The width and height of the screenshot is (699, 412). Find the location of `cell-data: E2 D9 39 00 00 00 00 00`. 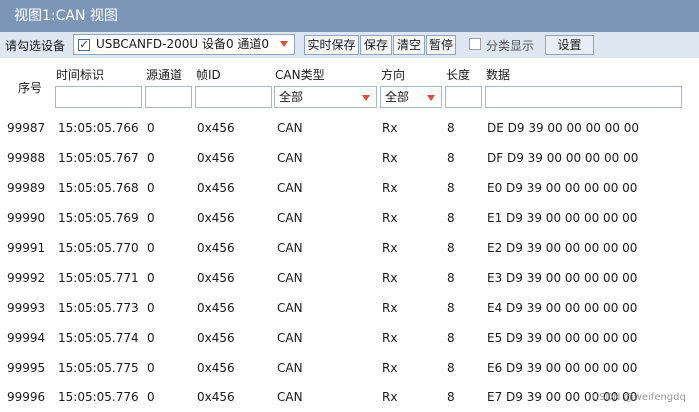

cell-data: E2 D9 39 00 00 00 00 00 is located at coordinates (562, 248).